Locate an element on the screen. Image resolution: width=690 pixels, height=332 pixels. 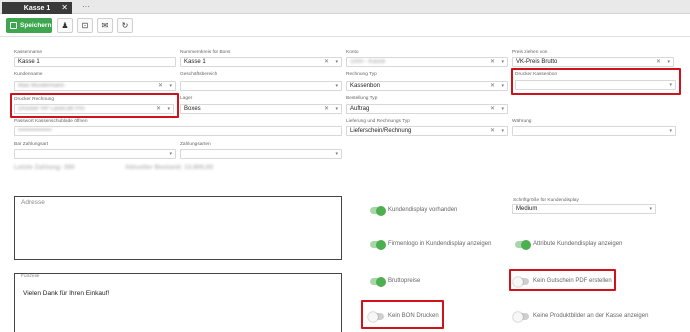
highlight-drucker-rechnung is located at coordinates (94, 105).